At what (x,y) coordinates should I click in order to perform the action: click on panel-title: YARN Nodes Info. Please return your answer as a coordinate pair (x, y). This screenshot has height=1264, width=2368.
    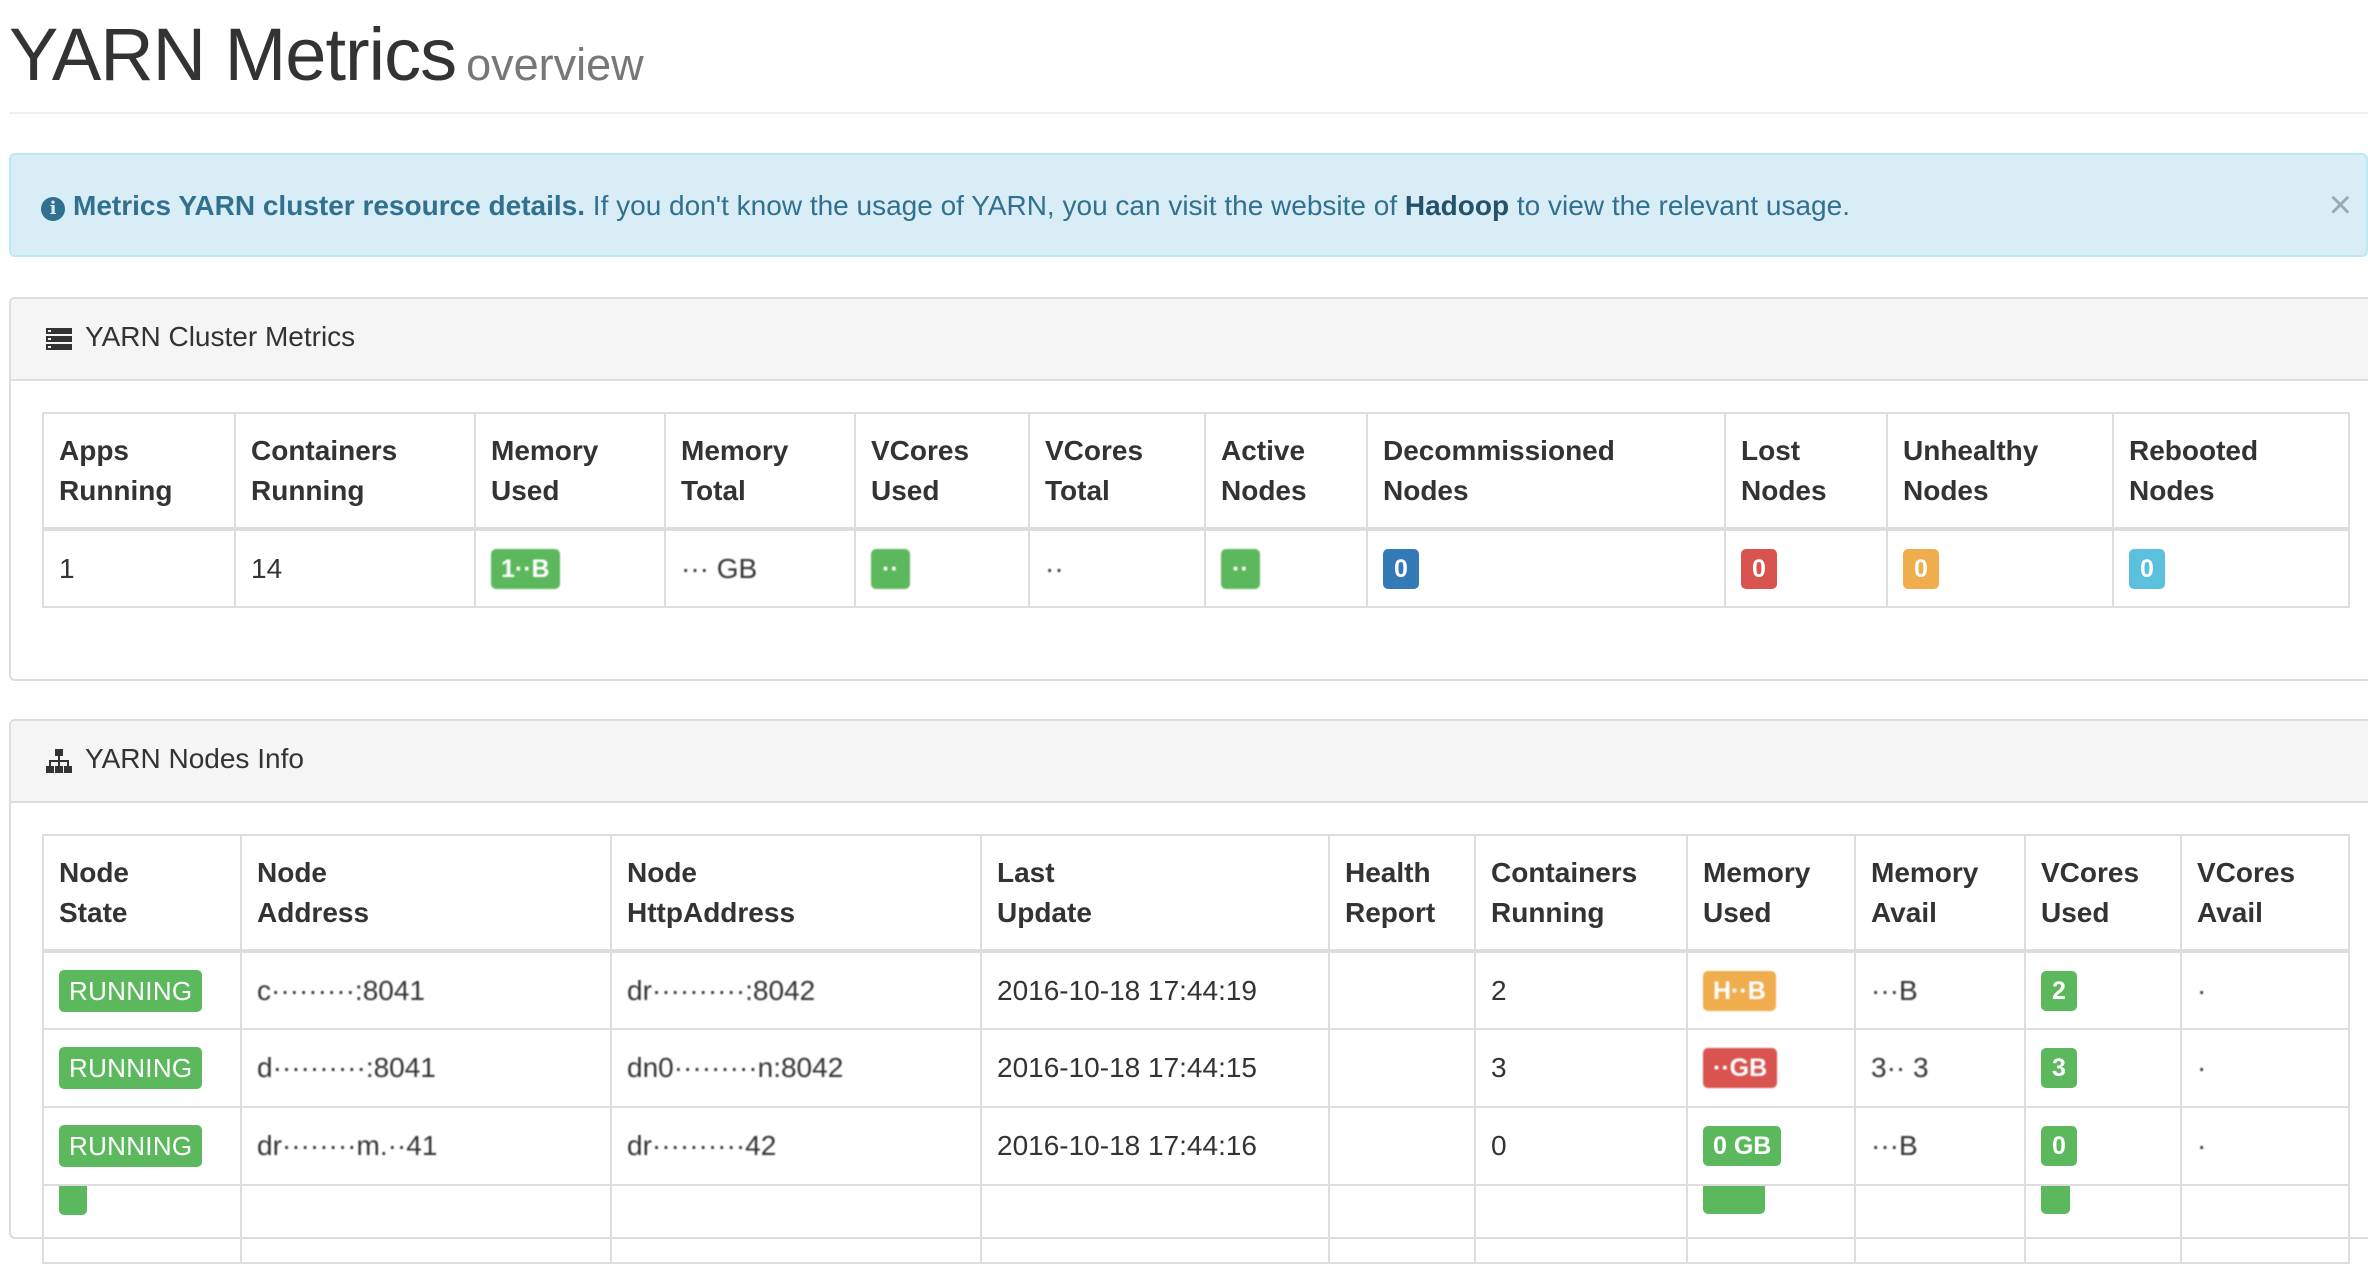
    Looking at the image, I should click on (194, 758).